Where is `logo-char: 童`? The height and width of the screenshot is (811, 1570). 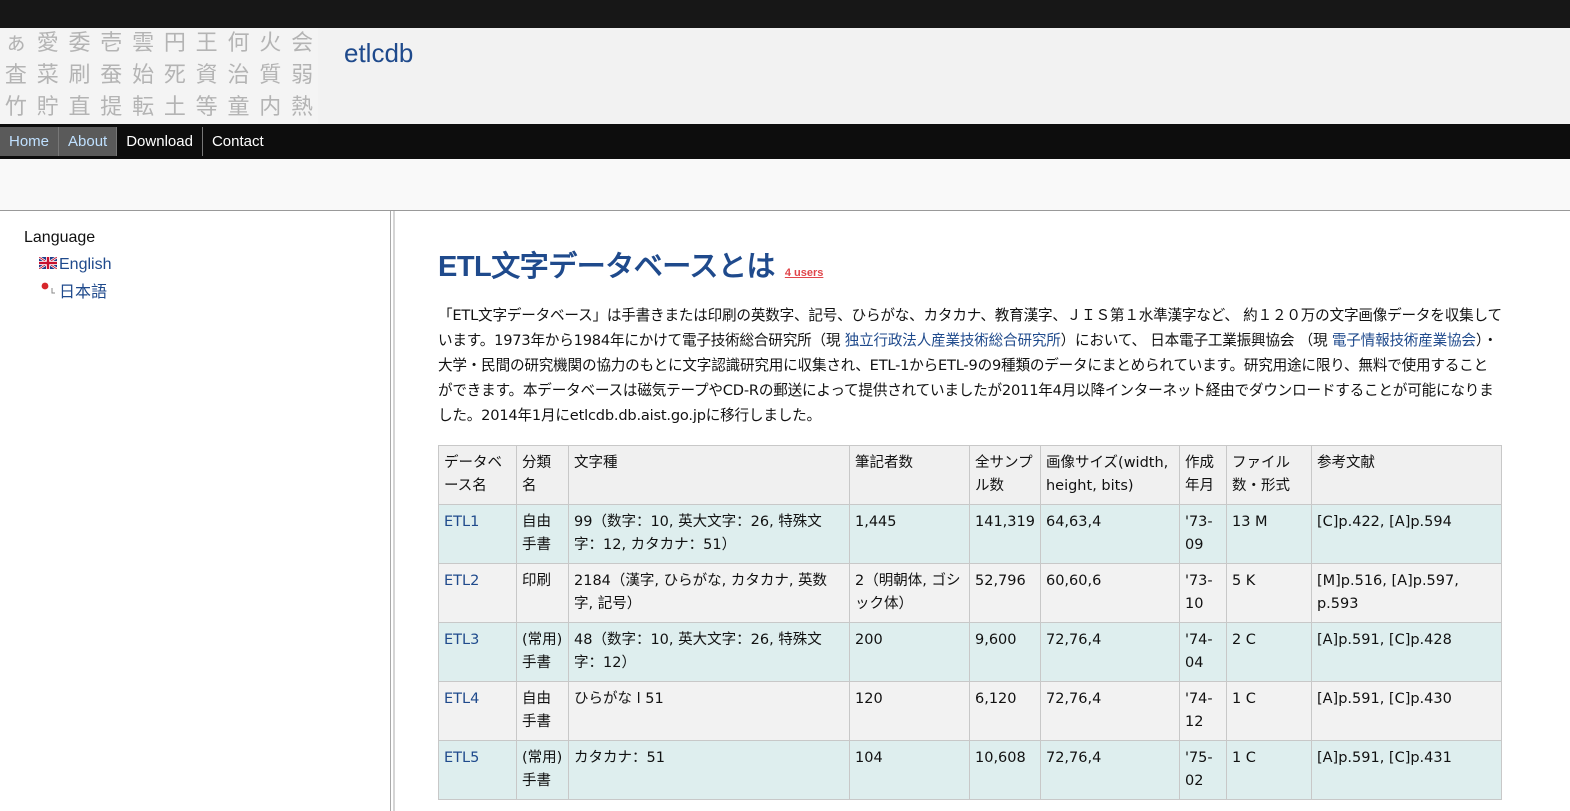
logo-char: 童 is located at coordinates (238, 107).